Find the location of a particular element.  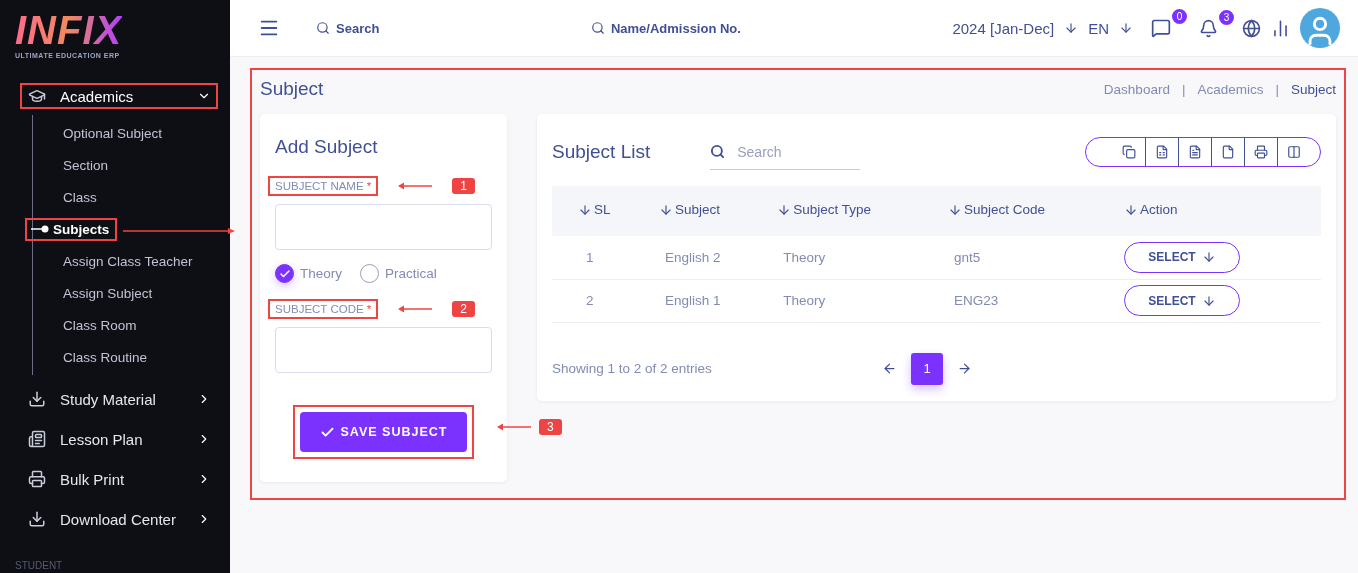

section-heading: STUDENT is located at coordinates (39, 566).